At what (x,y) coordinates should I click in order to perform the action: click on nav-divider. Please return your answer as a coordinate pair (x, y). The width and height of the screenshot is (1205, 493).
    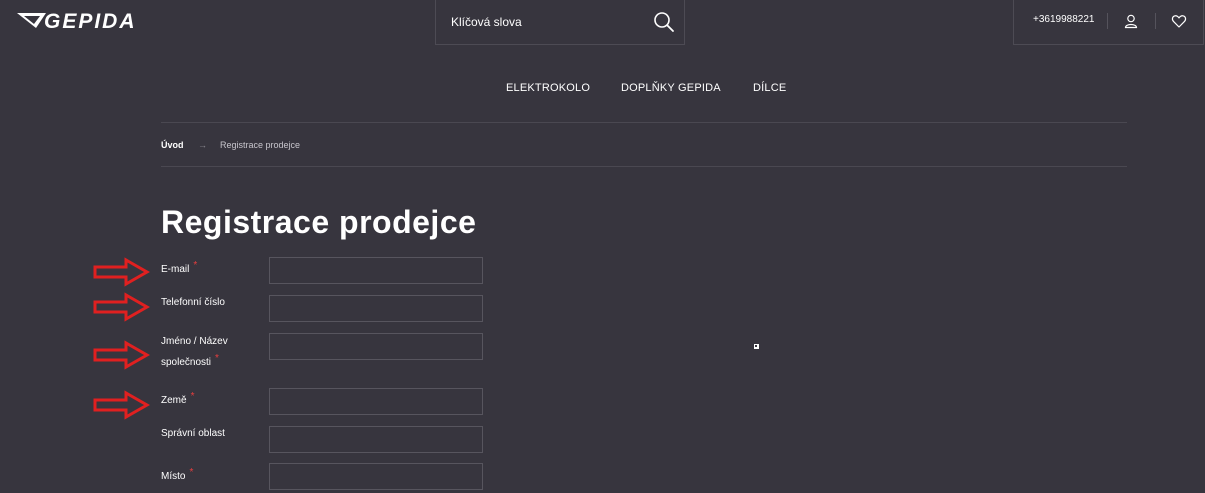
    Looking at the image, I should click on (644, 122).